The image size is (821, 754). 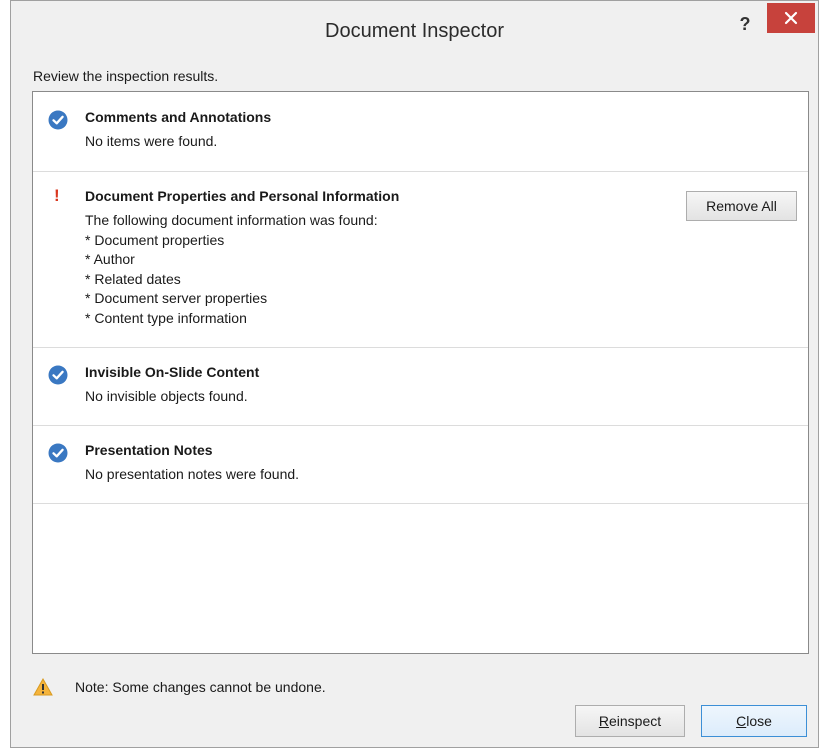 What do you see at coordinates (200, 687) in the screenshot?
I see `note-text: Note: Some changes cannot be undone.` at bounding box center [200, 687].